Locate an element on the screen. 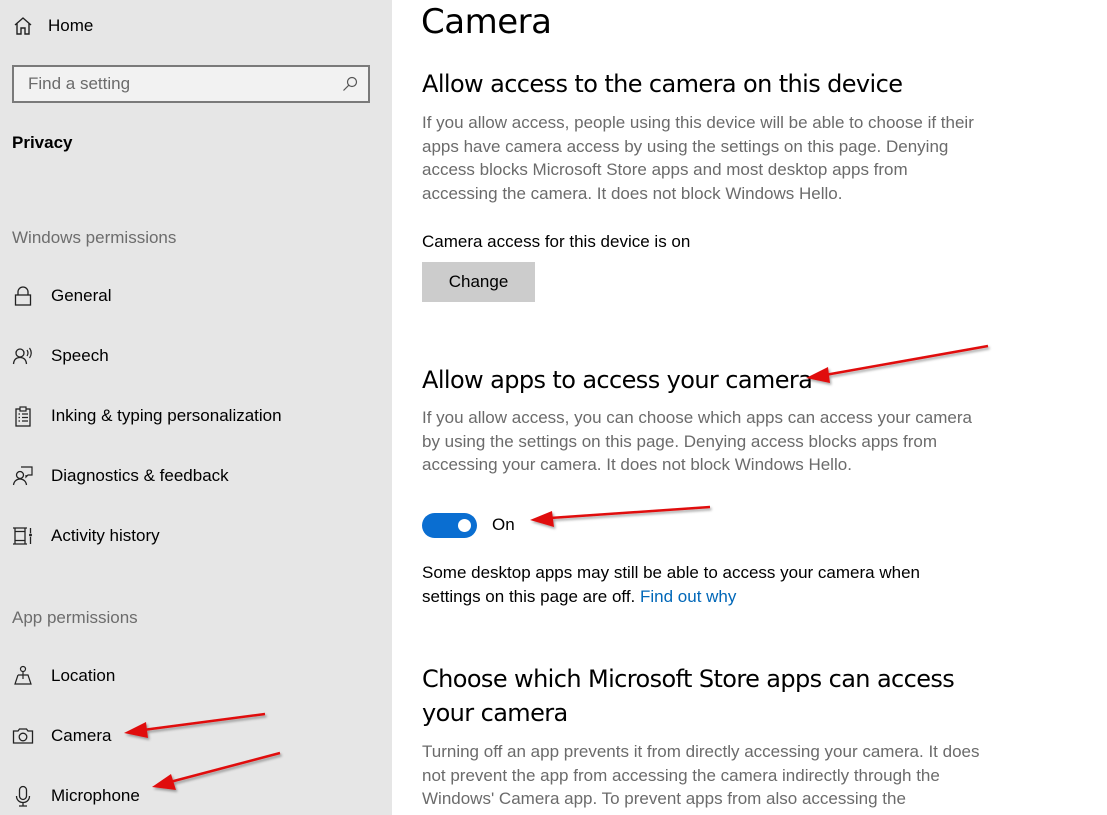 The image size is (1107, 815). sidebar-item-diagnostics-feedback: Diagnostics & feedback is located at coordinates (192, 476).